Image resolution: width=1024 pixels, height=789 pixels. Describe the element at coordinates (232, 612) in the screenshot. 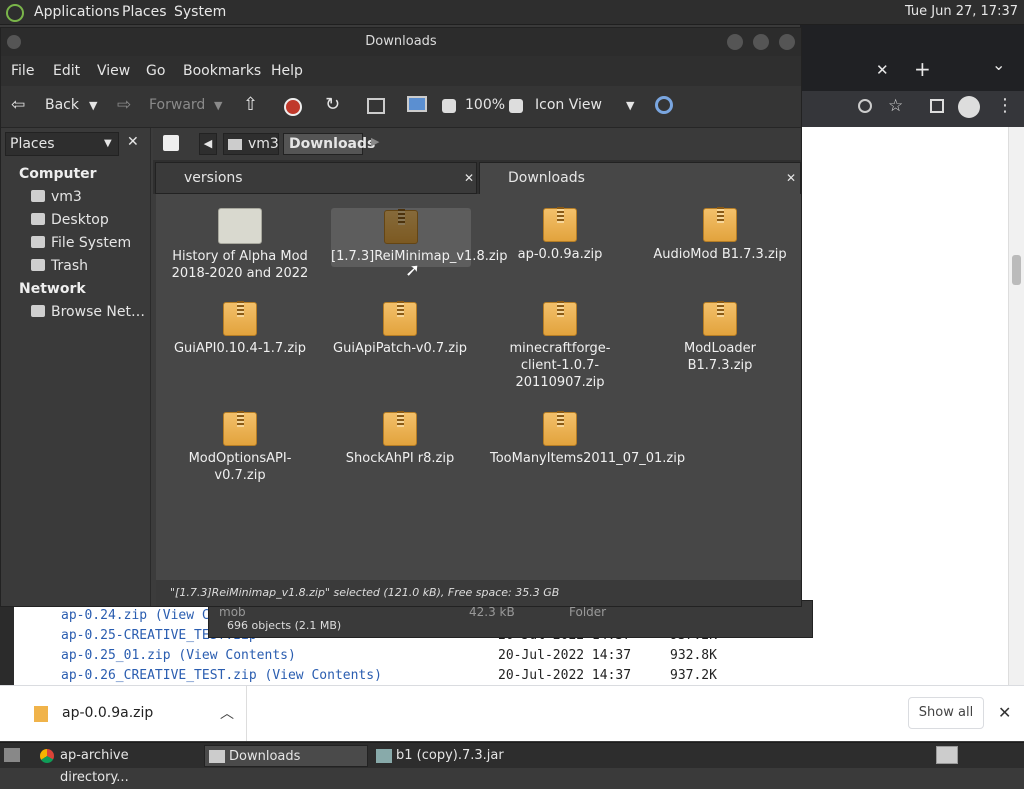

I see `file-row-name: mob` at that location.